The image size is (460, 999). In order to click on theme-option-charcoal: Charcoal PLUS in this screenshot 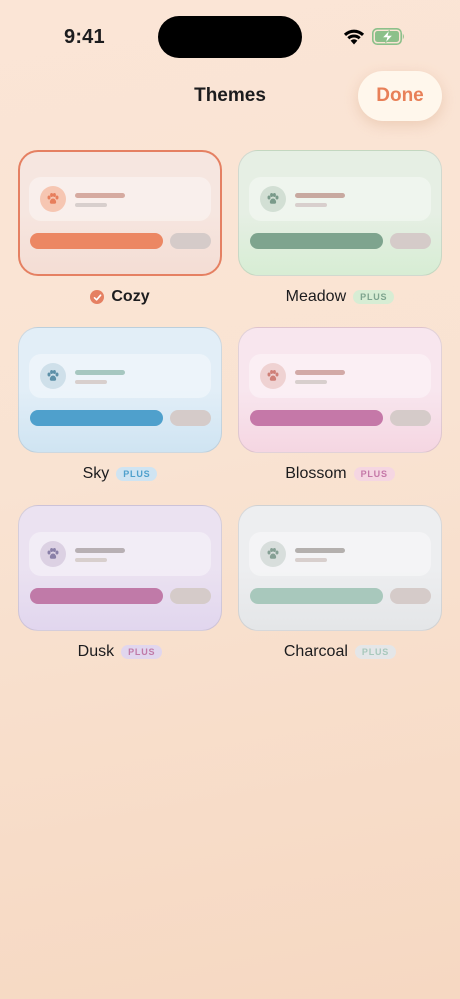, I will do `click(340, 583)`.